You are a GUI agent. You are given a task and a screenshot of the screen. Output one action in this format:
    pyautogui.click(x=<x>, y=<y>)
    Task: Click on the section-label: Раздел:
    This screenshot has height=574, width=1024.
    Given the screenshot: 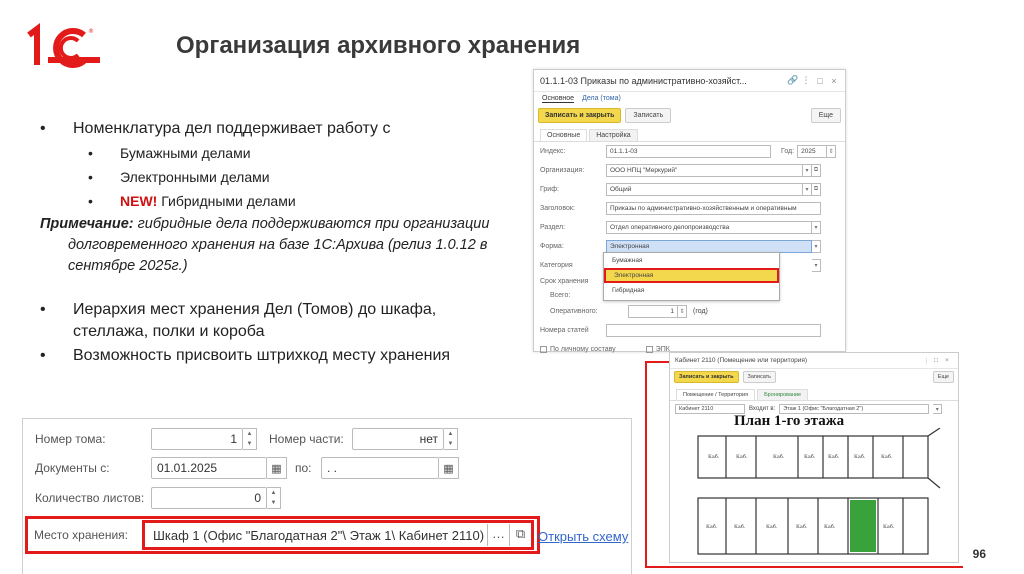 What is the action you would take?
    pyautogui.click(x=553, y=227)
    